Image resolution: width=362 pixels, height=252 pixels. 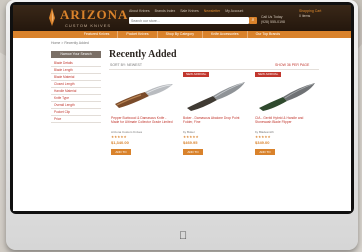 What do you see at coordinates (76, 77) in the screenshot?
I see `sidebar-item-blade-material: Blade Material` at bounding box center [76, 77].